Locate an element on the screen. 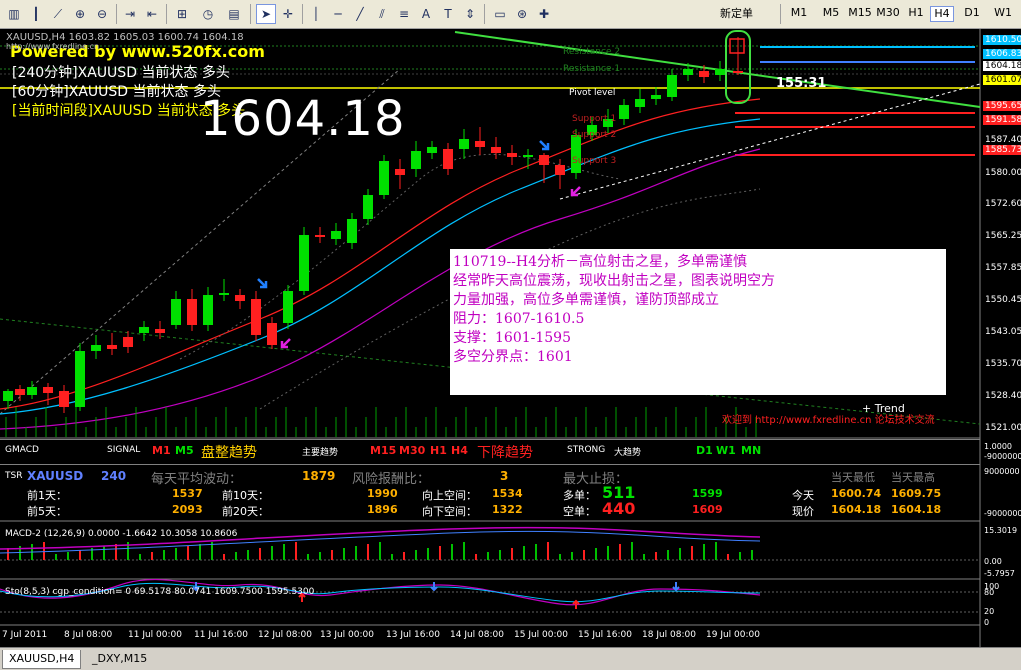 This screenshot has height=670, width=1021. time-tick: 12 Jul 08:00 is located at coordinates (285, 635).